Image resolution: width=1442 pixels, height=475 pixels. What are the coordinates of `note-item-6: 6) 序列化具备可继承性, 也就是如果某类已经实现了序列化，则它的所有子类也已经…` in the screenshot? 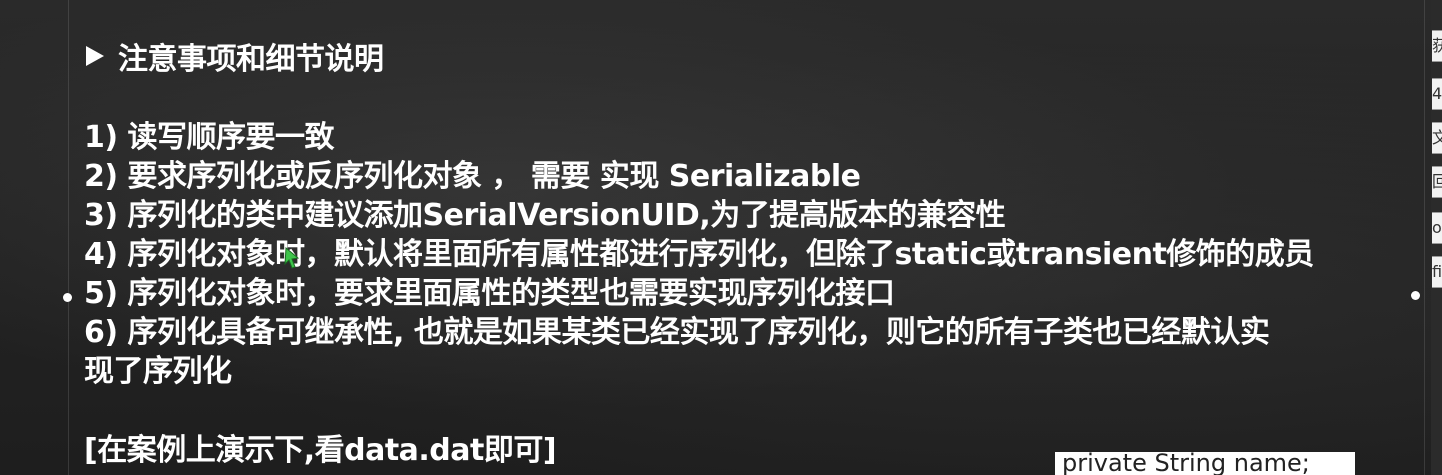 It's located at (677, 332).